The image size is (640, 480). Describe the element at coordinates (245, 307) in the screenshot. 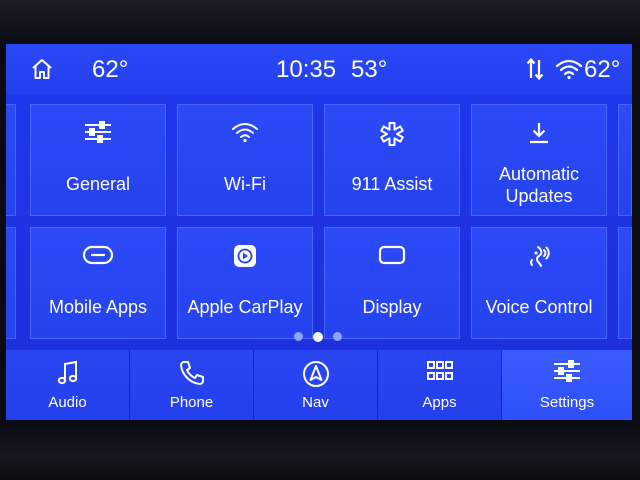

I see `tile-label: Apple CarPlay` at that location.